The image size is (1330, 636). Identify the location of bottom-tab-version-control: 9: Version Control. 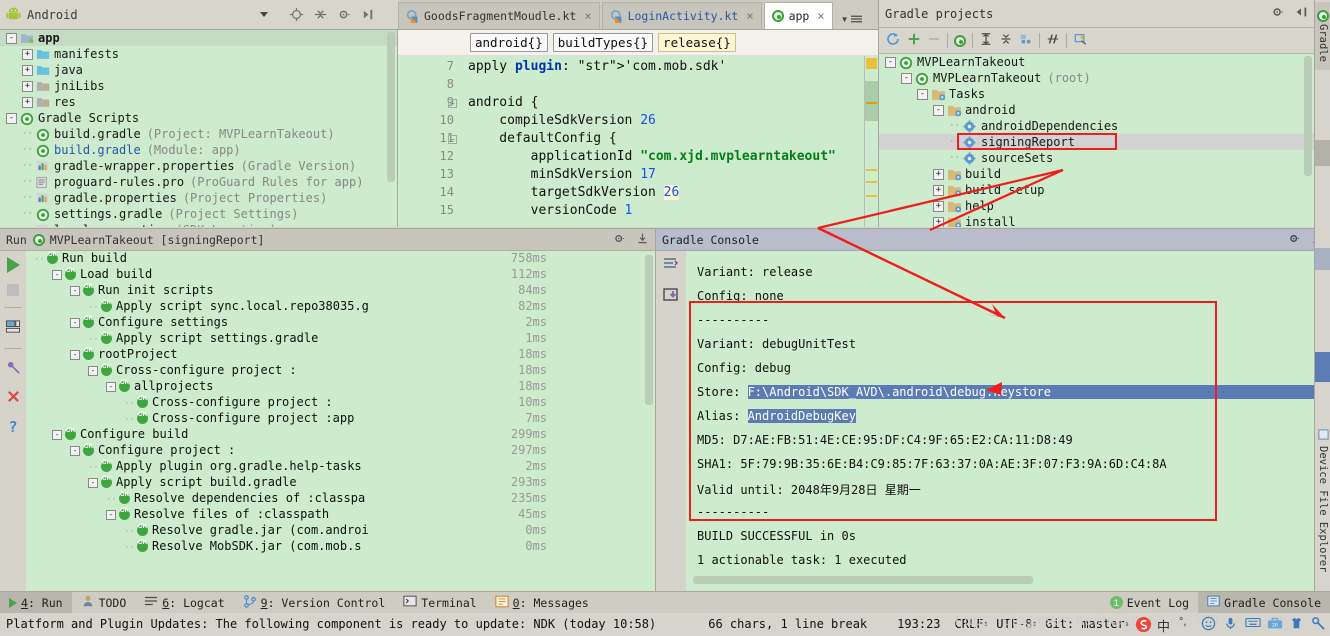
(314, 603).